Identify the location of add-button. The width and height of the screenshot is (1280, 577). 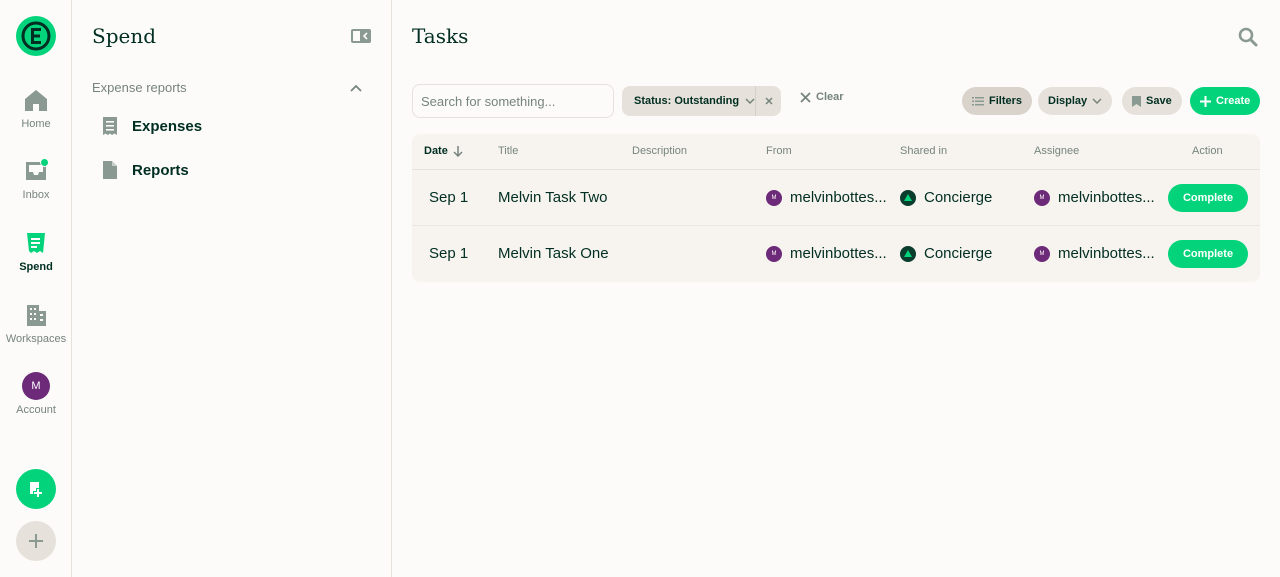
(36, 541).